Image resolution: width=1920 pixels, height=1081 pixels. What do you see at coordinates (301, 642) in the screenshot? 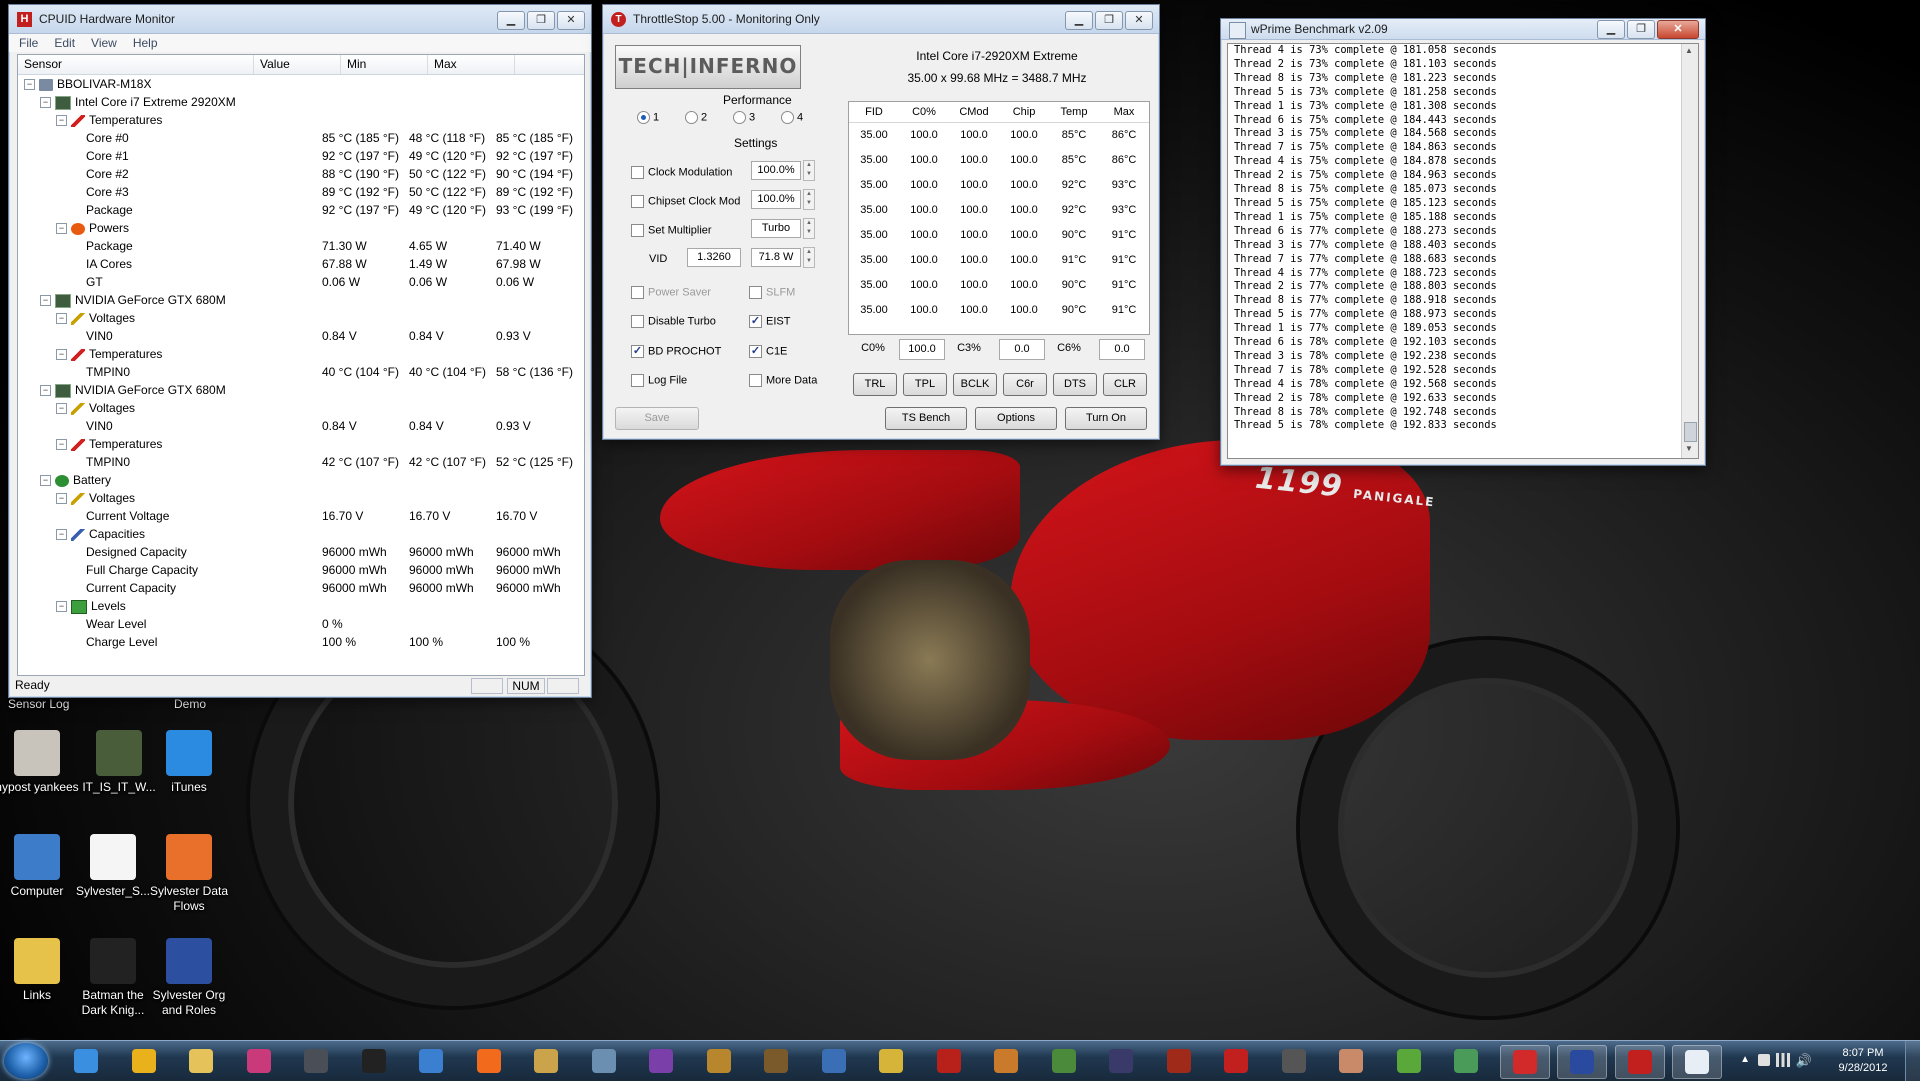
I see `sensor-row: Charge Level 100 % 100 % 100 %` at bounding box center [301, 642].